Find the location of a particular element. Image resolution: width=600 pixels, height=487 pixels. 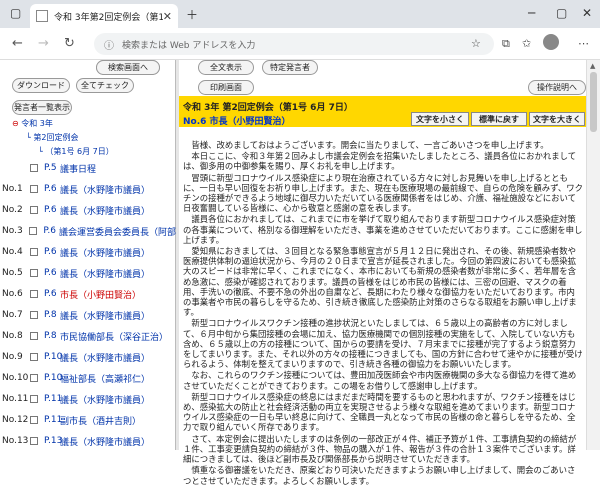

scroll-up-icon: ▲ is located at coordinates (592, 66).